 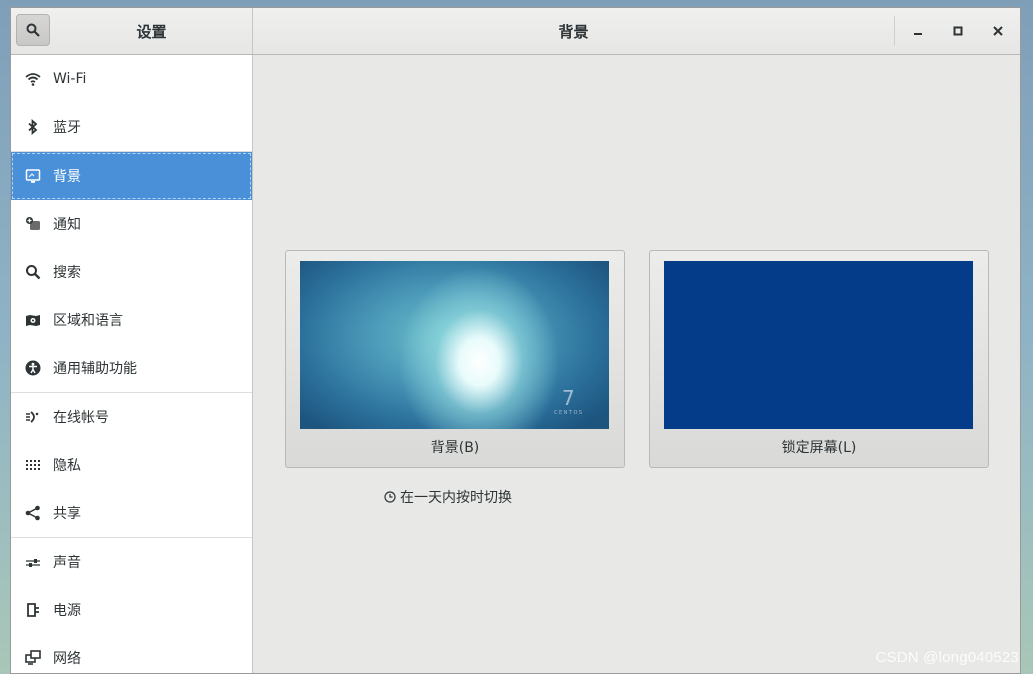 What do you see at coordinates (67, 273) in the screenshot?
I see `sidebar-item-label: 搜索` at bounding box center [67, 273].